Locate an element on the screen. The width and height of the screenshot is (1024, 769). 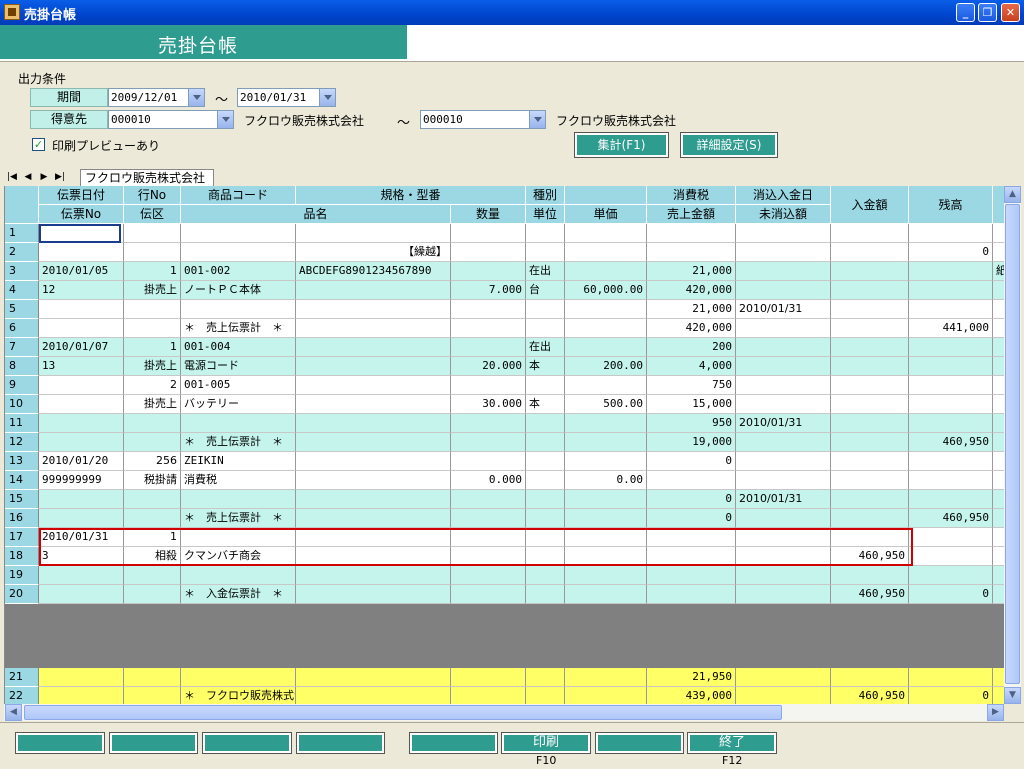
table-row-cell: 460,950 is located at coordinates (951, 518).